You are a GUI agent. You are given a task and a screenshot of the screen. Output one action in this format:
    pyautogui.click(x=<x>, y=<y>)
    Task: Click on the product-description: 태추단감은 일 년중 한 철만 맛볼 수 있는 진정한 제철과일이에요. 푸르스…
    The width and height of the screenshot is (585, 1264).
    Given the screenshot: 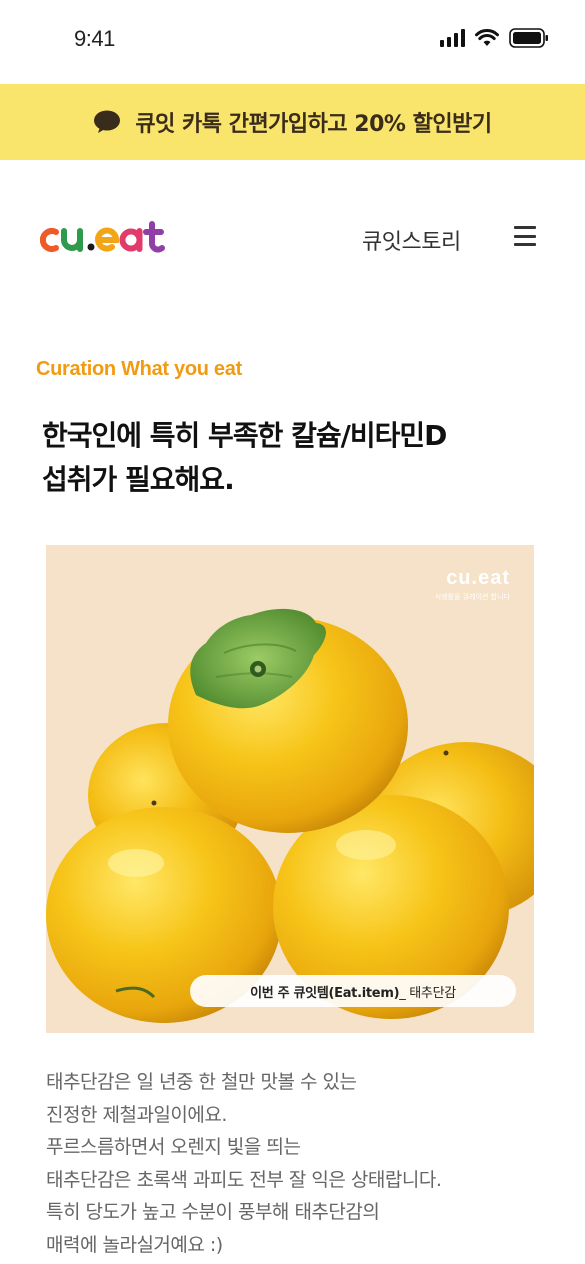 What is the action you would take?
    pyautogui.click(x=296, y=1163)
    